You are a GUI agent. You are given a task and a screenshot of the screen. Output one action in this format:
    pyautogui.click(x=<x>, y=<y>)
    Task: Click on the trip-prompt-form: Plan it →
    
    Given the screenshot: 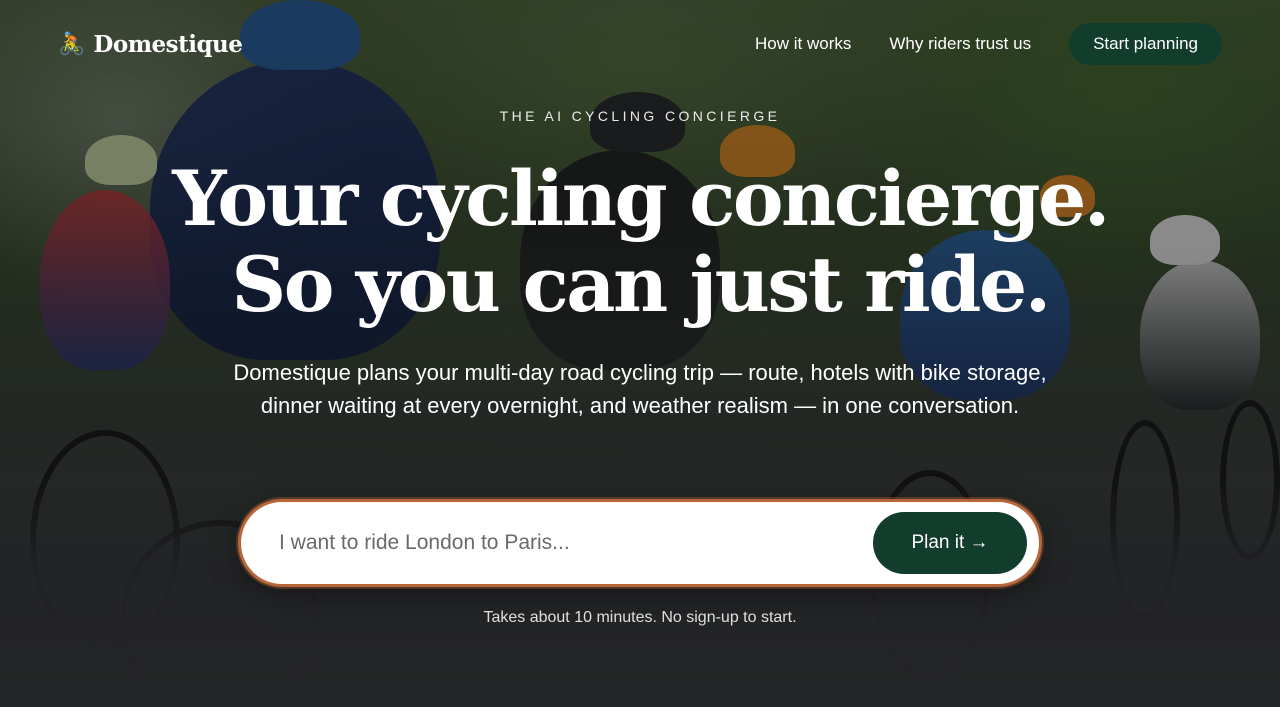 What is the action you would take?
    pyautogui.click(x=640, y=543)
    